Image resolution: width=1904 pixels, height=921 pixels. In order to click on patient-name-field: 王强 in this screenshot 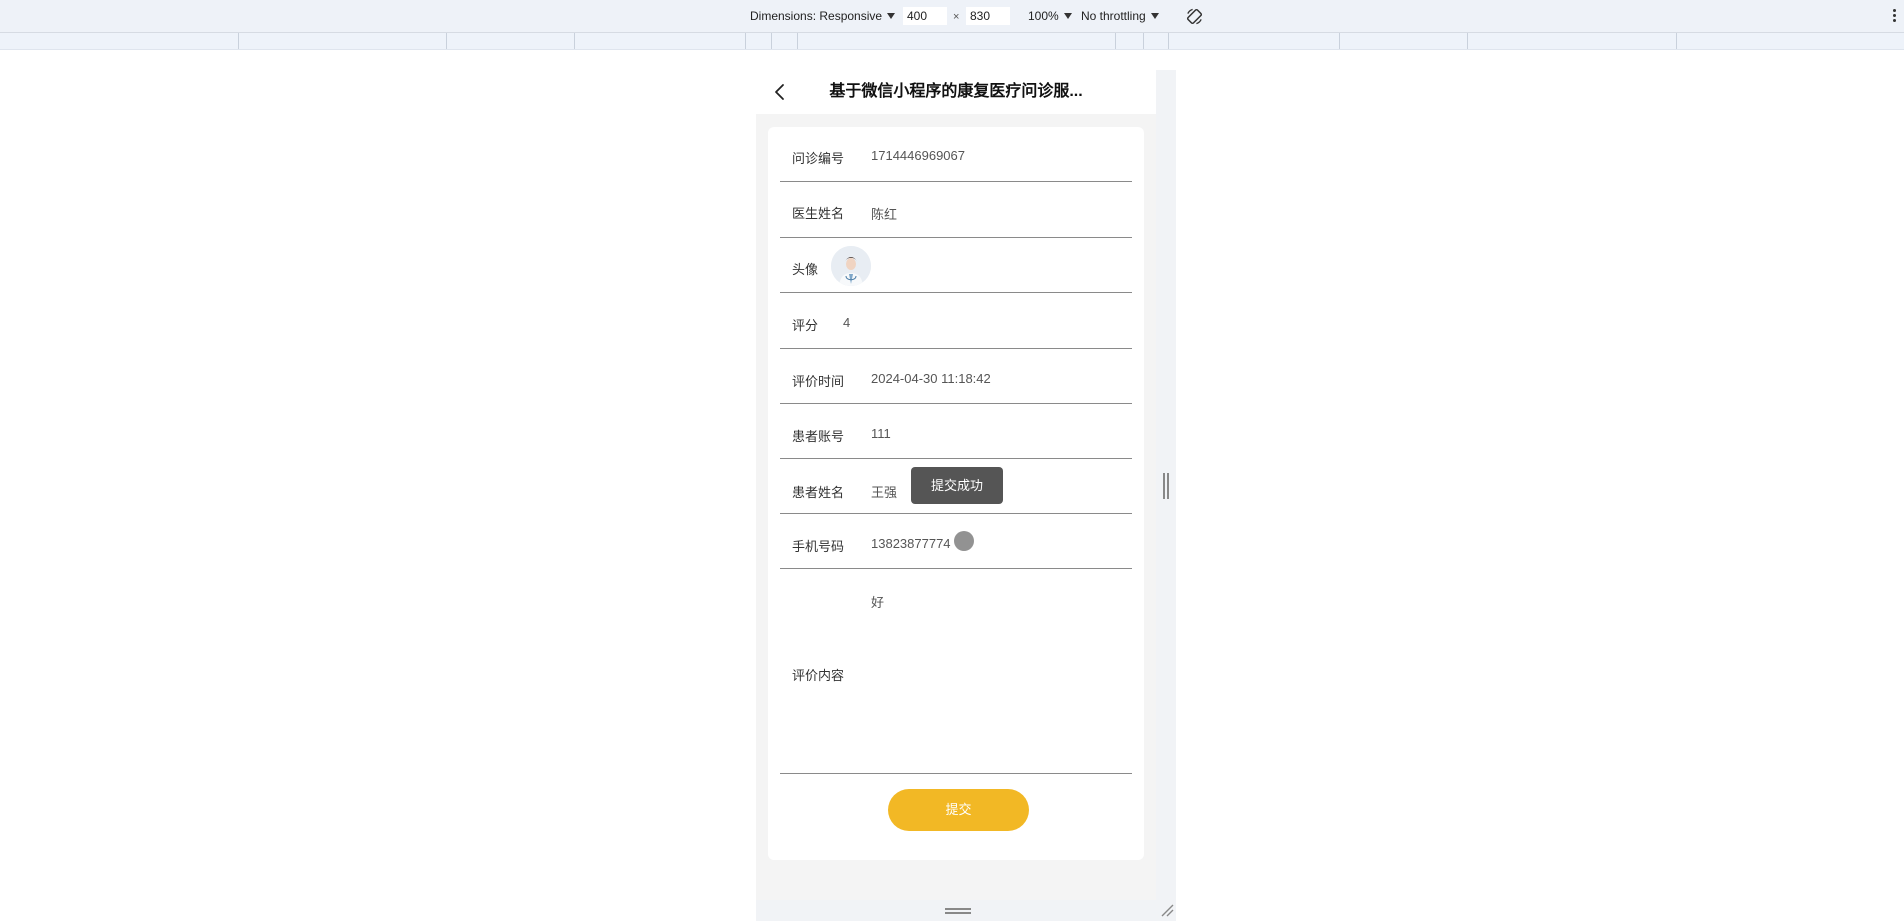, I will do `click(884, 491)`.